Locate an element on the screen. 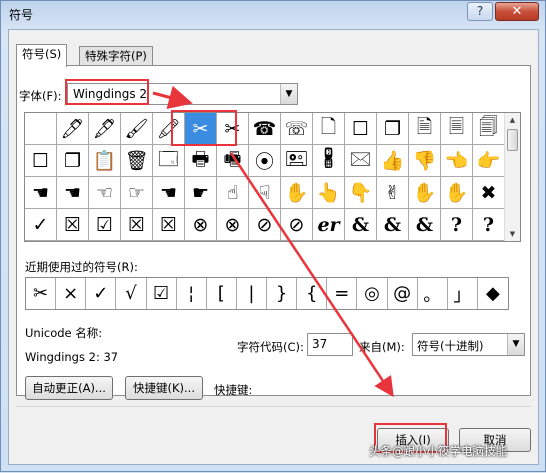 This screenshot has height=473, width=546. symbol-cell: 🖂 is located at coordinates (361, 161).